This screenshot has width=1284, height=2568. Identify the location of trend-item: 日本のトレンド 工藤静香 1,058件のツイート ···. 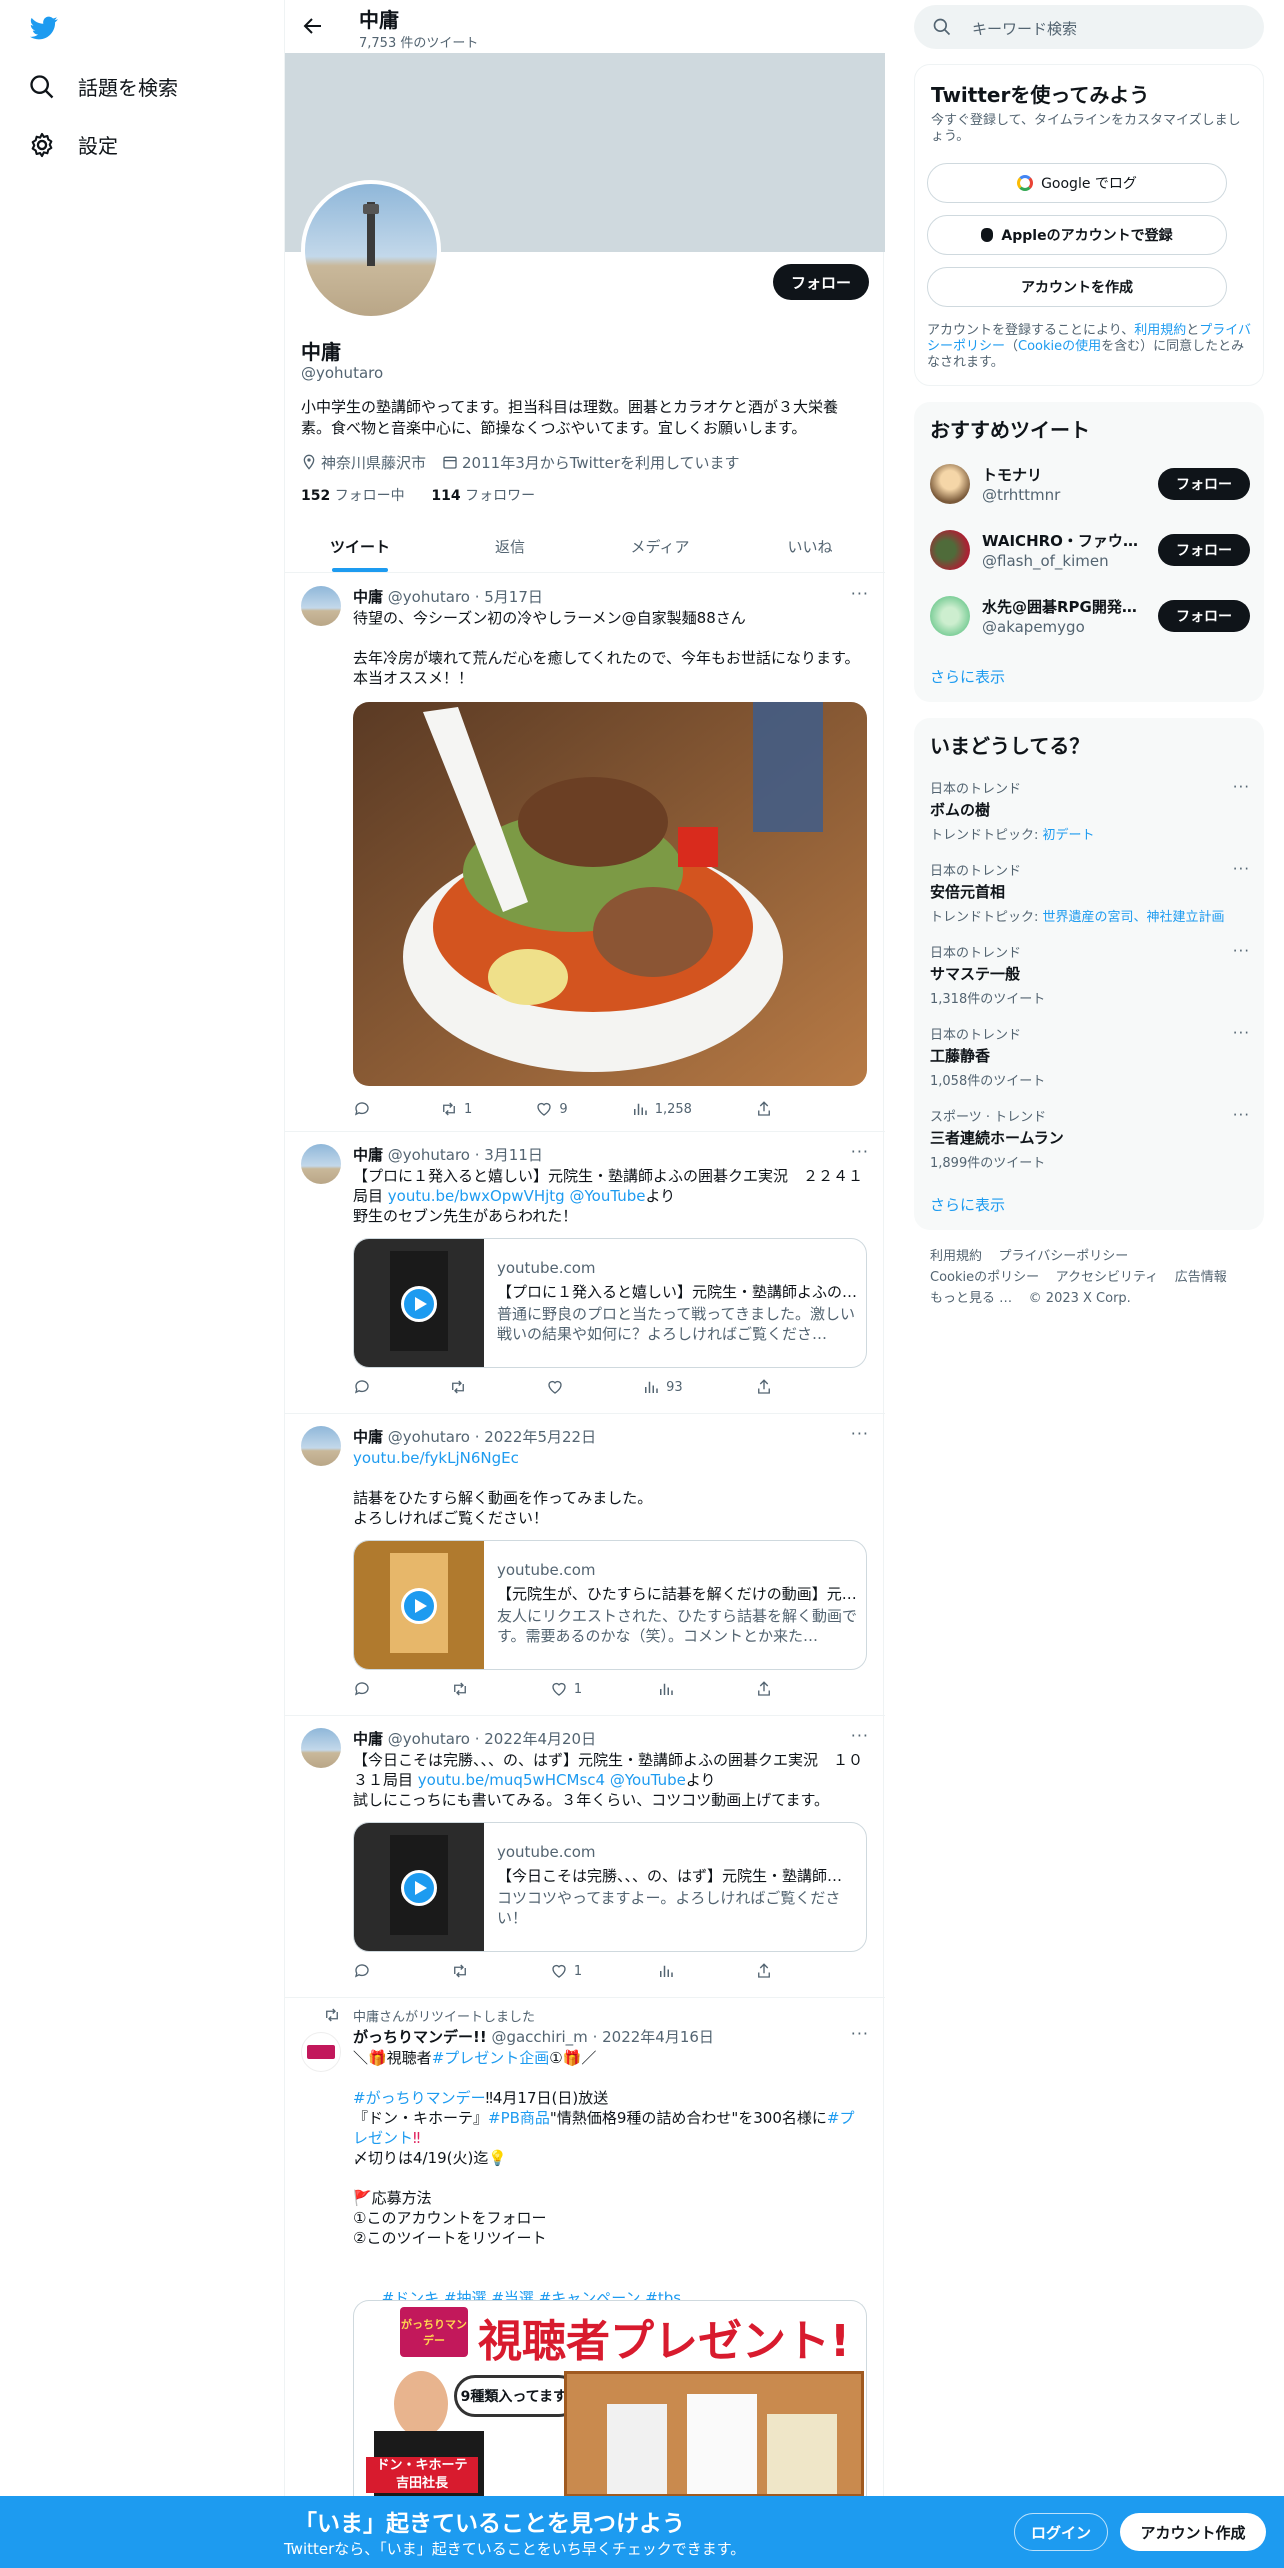
(1090, 1056).